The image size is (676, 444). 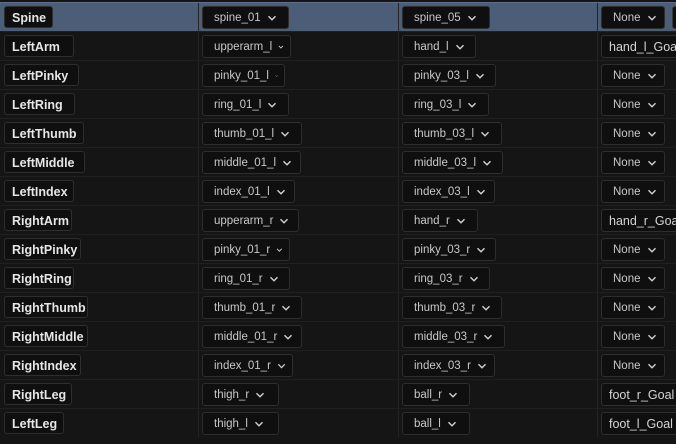 I want to click on start-bone-dropdown-value: ring_01_l, so click(x=238, y=104).